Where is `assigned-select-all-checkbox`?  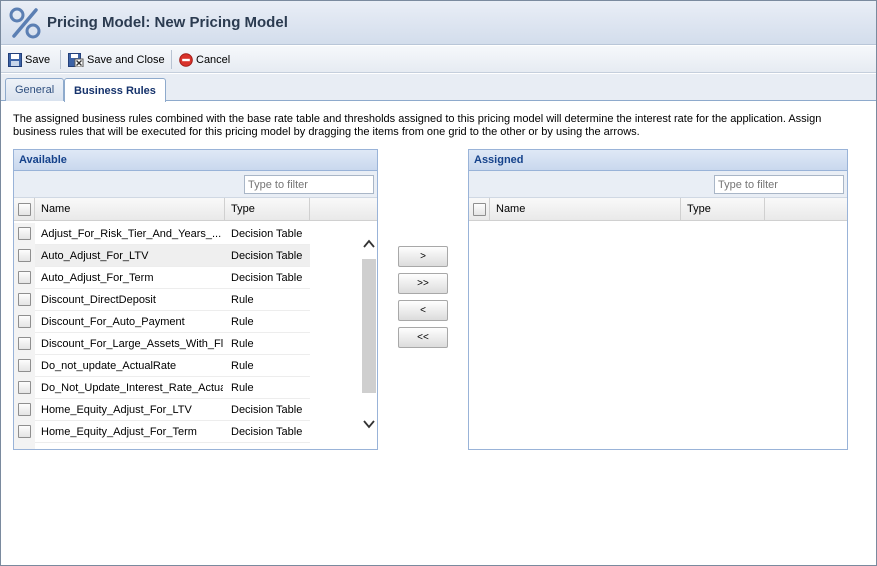
assigned-select-all-checkbox is located at coordinates (479, 209).